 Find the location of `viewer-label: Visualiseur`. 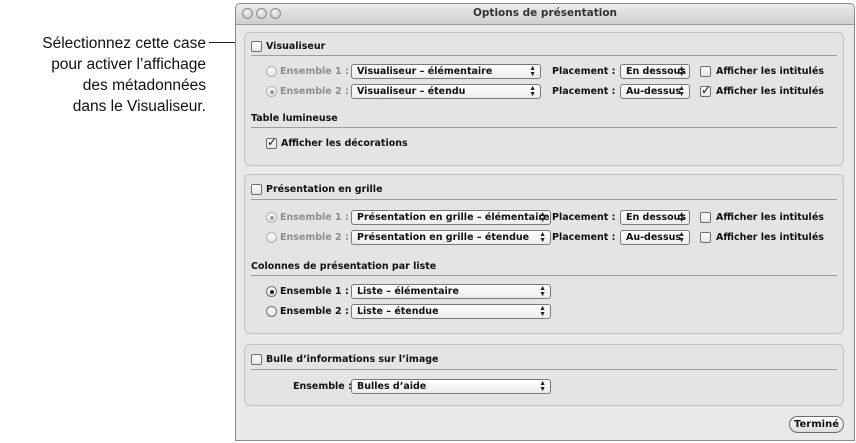

viewer-label: Visualiseur is located at coordinates (296, 46).